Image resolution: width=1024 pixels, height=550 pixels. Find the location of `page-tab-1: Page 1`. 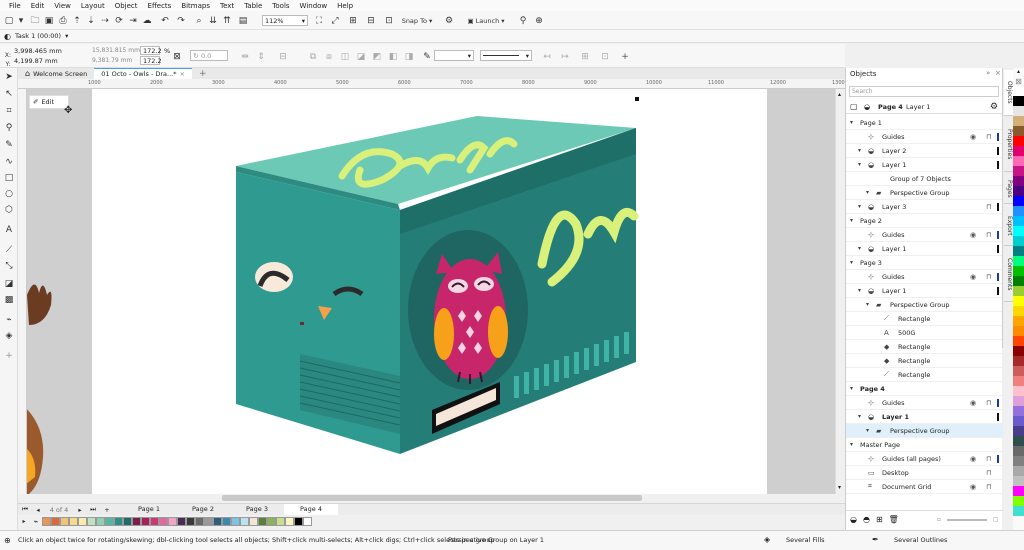

page-tab-1: Page 1 is located at coordinates (149, 509).